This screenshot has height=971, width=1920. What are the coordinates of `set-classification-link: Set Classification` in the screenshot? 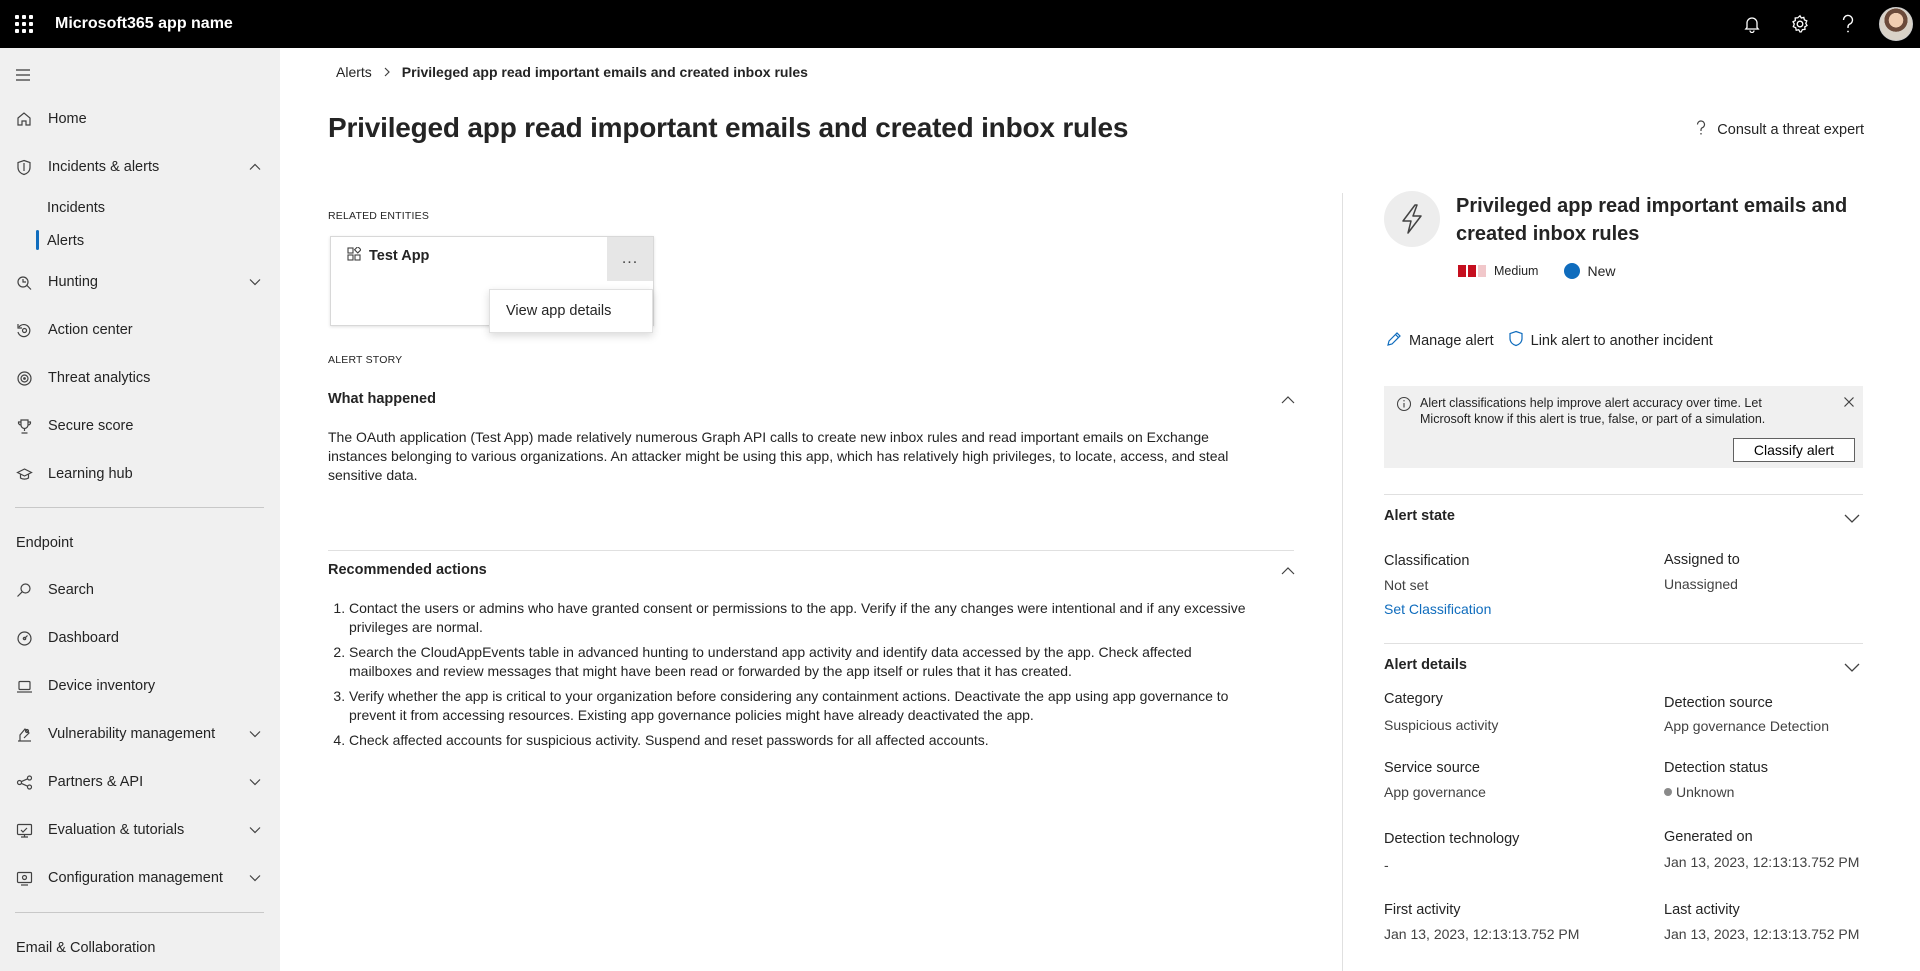 It's located at (1437, 609).